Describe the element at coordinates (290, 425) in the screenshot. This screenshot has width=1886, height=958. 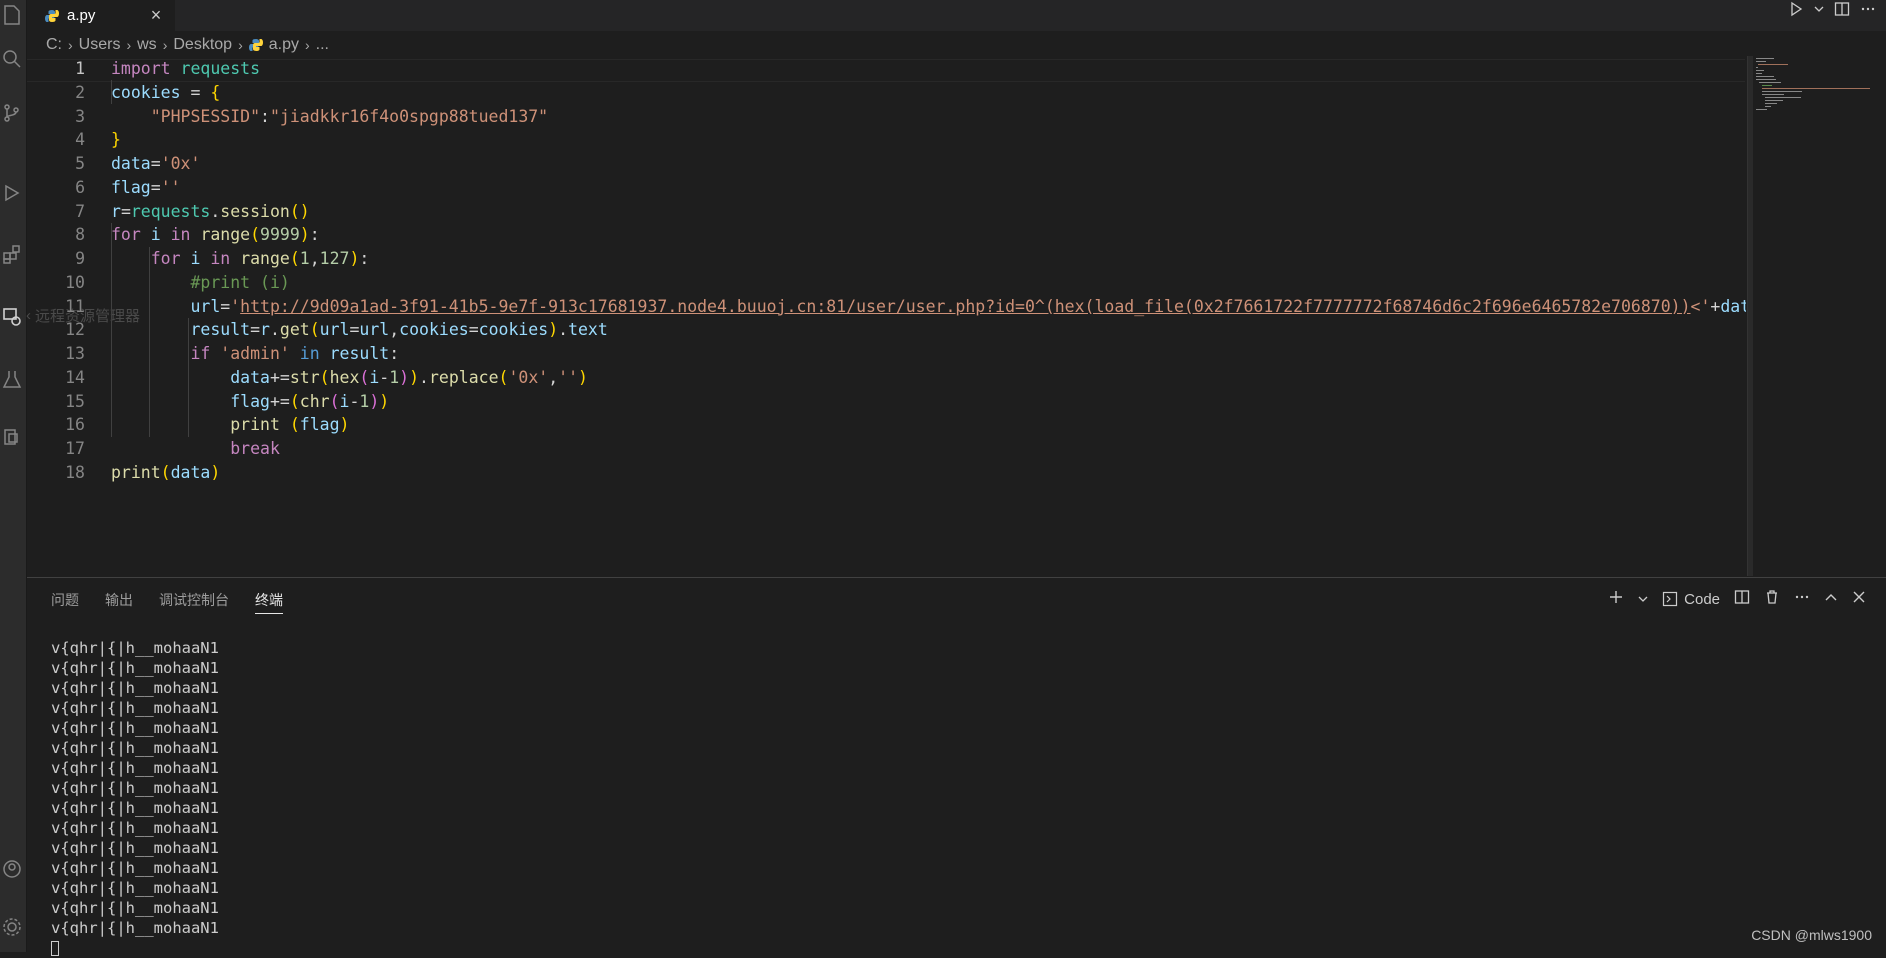
I see `code-line: print (flag)` at that location.